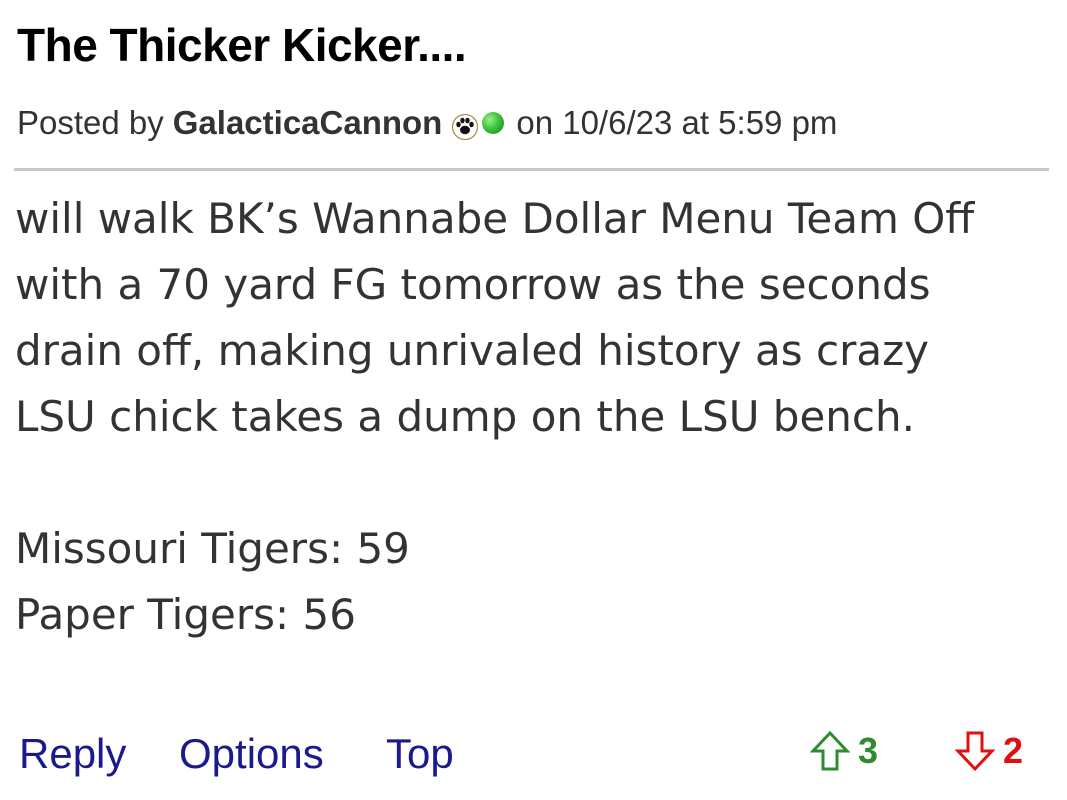 The height and width of the screenshot is (800, 1067). I want to click on reply-link: Reply, so click(72, 754).